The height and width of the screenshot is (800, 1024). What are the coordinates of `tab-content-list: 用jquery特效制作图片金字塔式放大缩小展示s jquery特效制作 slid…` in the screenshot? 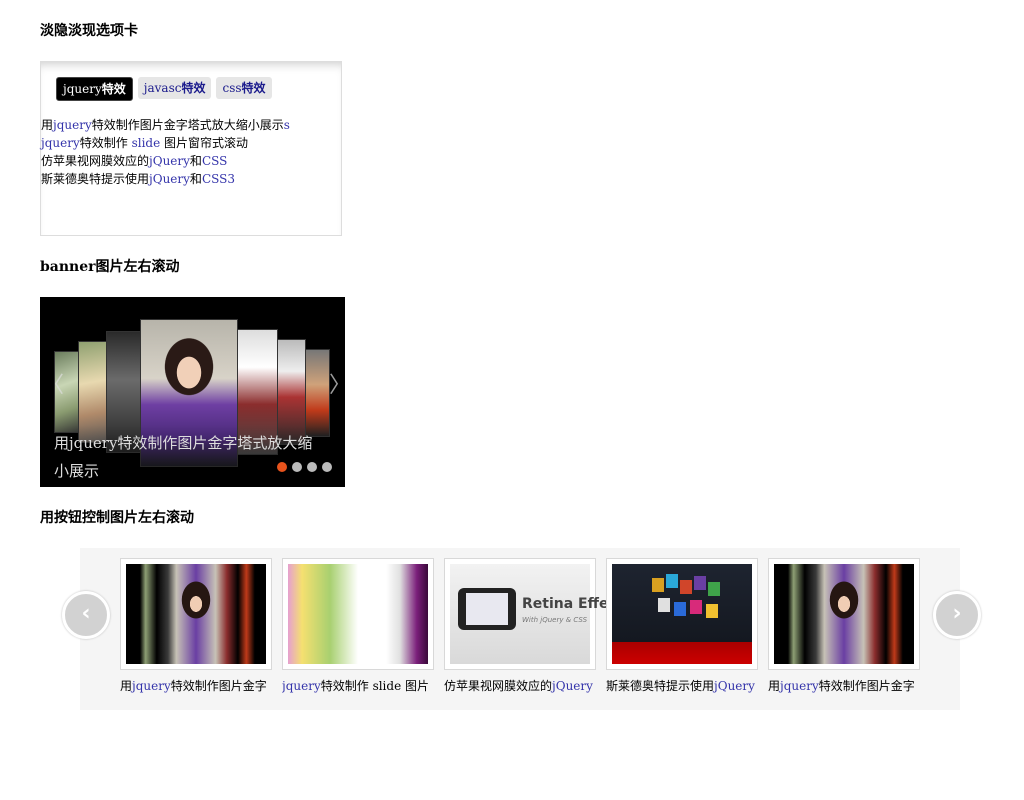 It's located at (165, 152).